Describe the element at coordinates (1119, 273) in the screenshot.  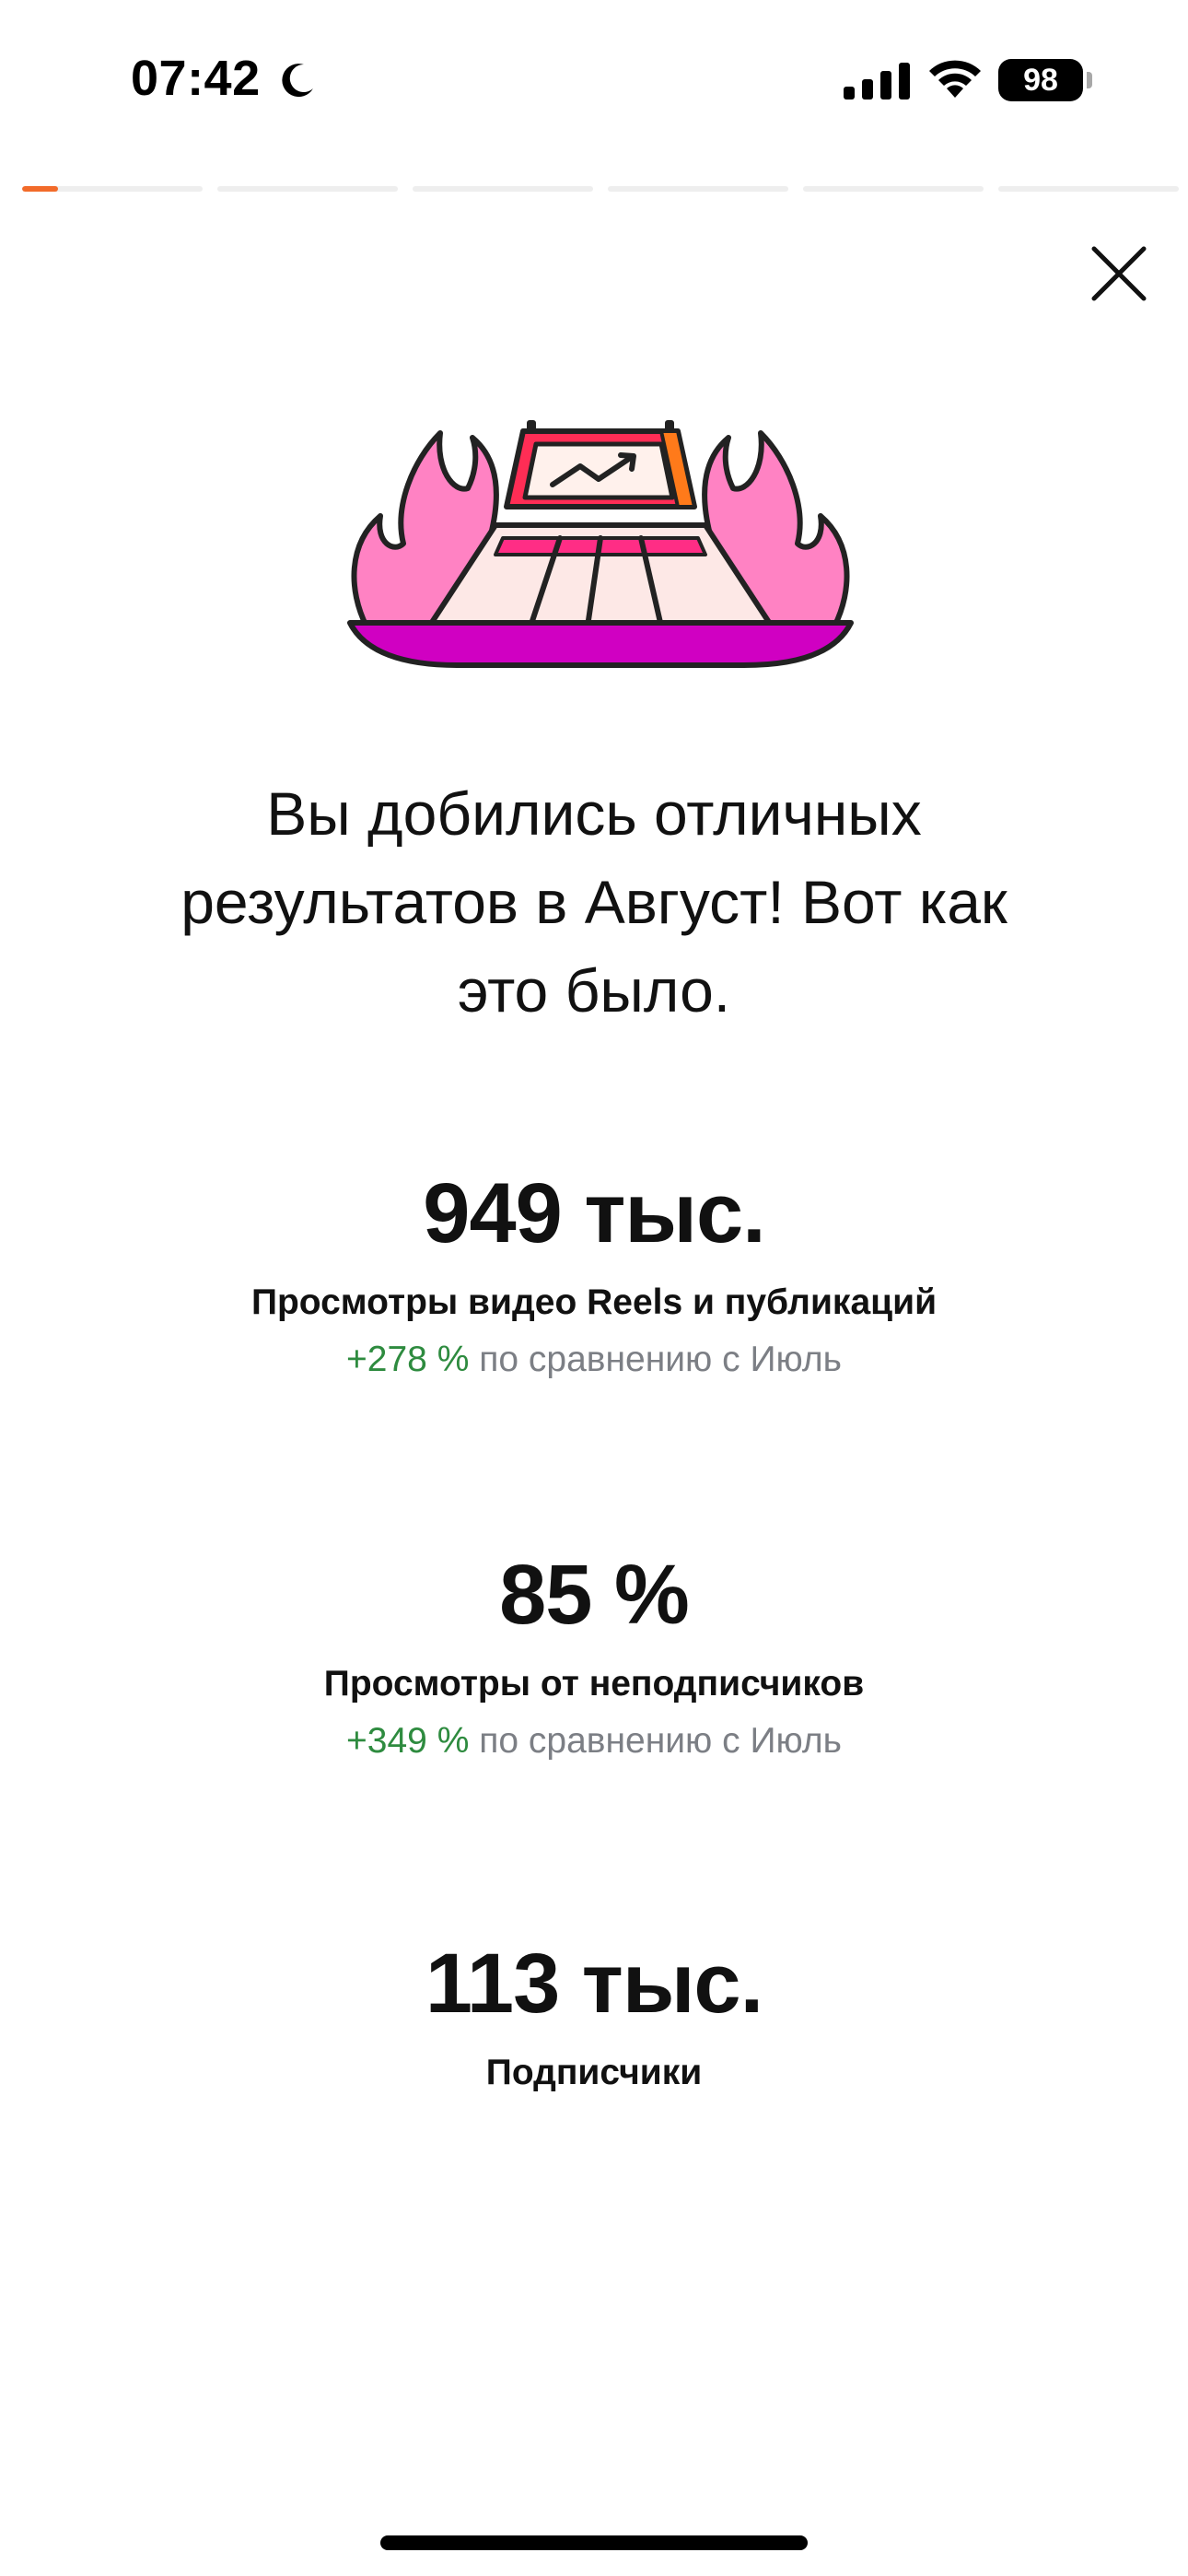
I see `close-icon` at that location.